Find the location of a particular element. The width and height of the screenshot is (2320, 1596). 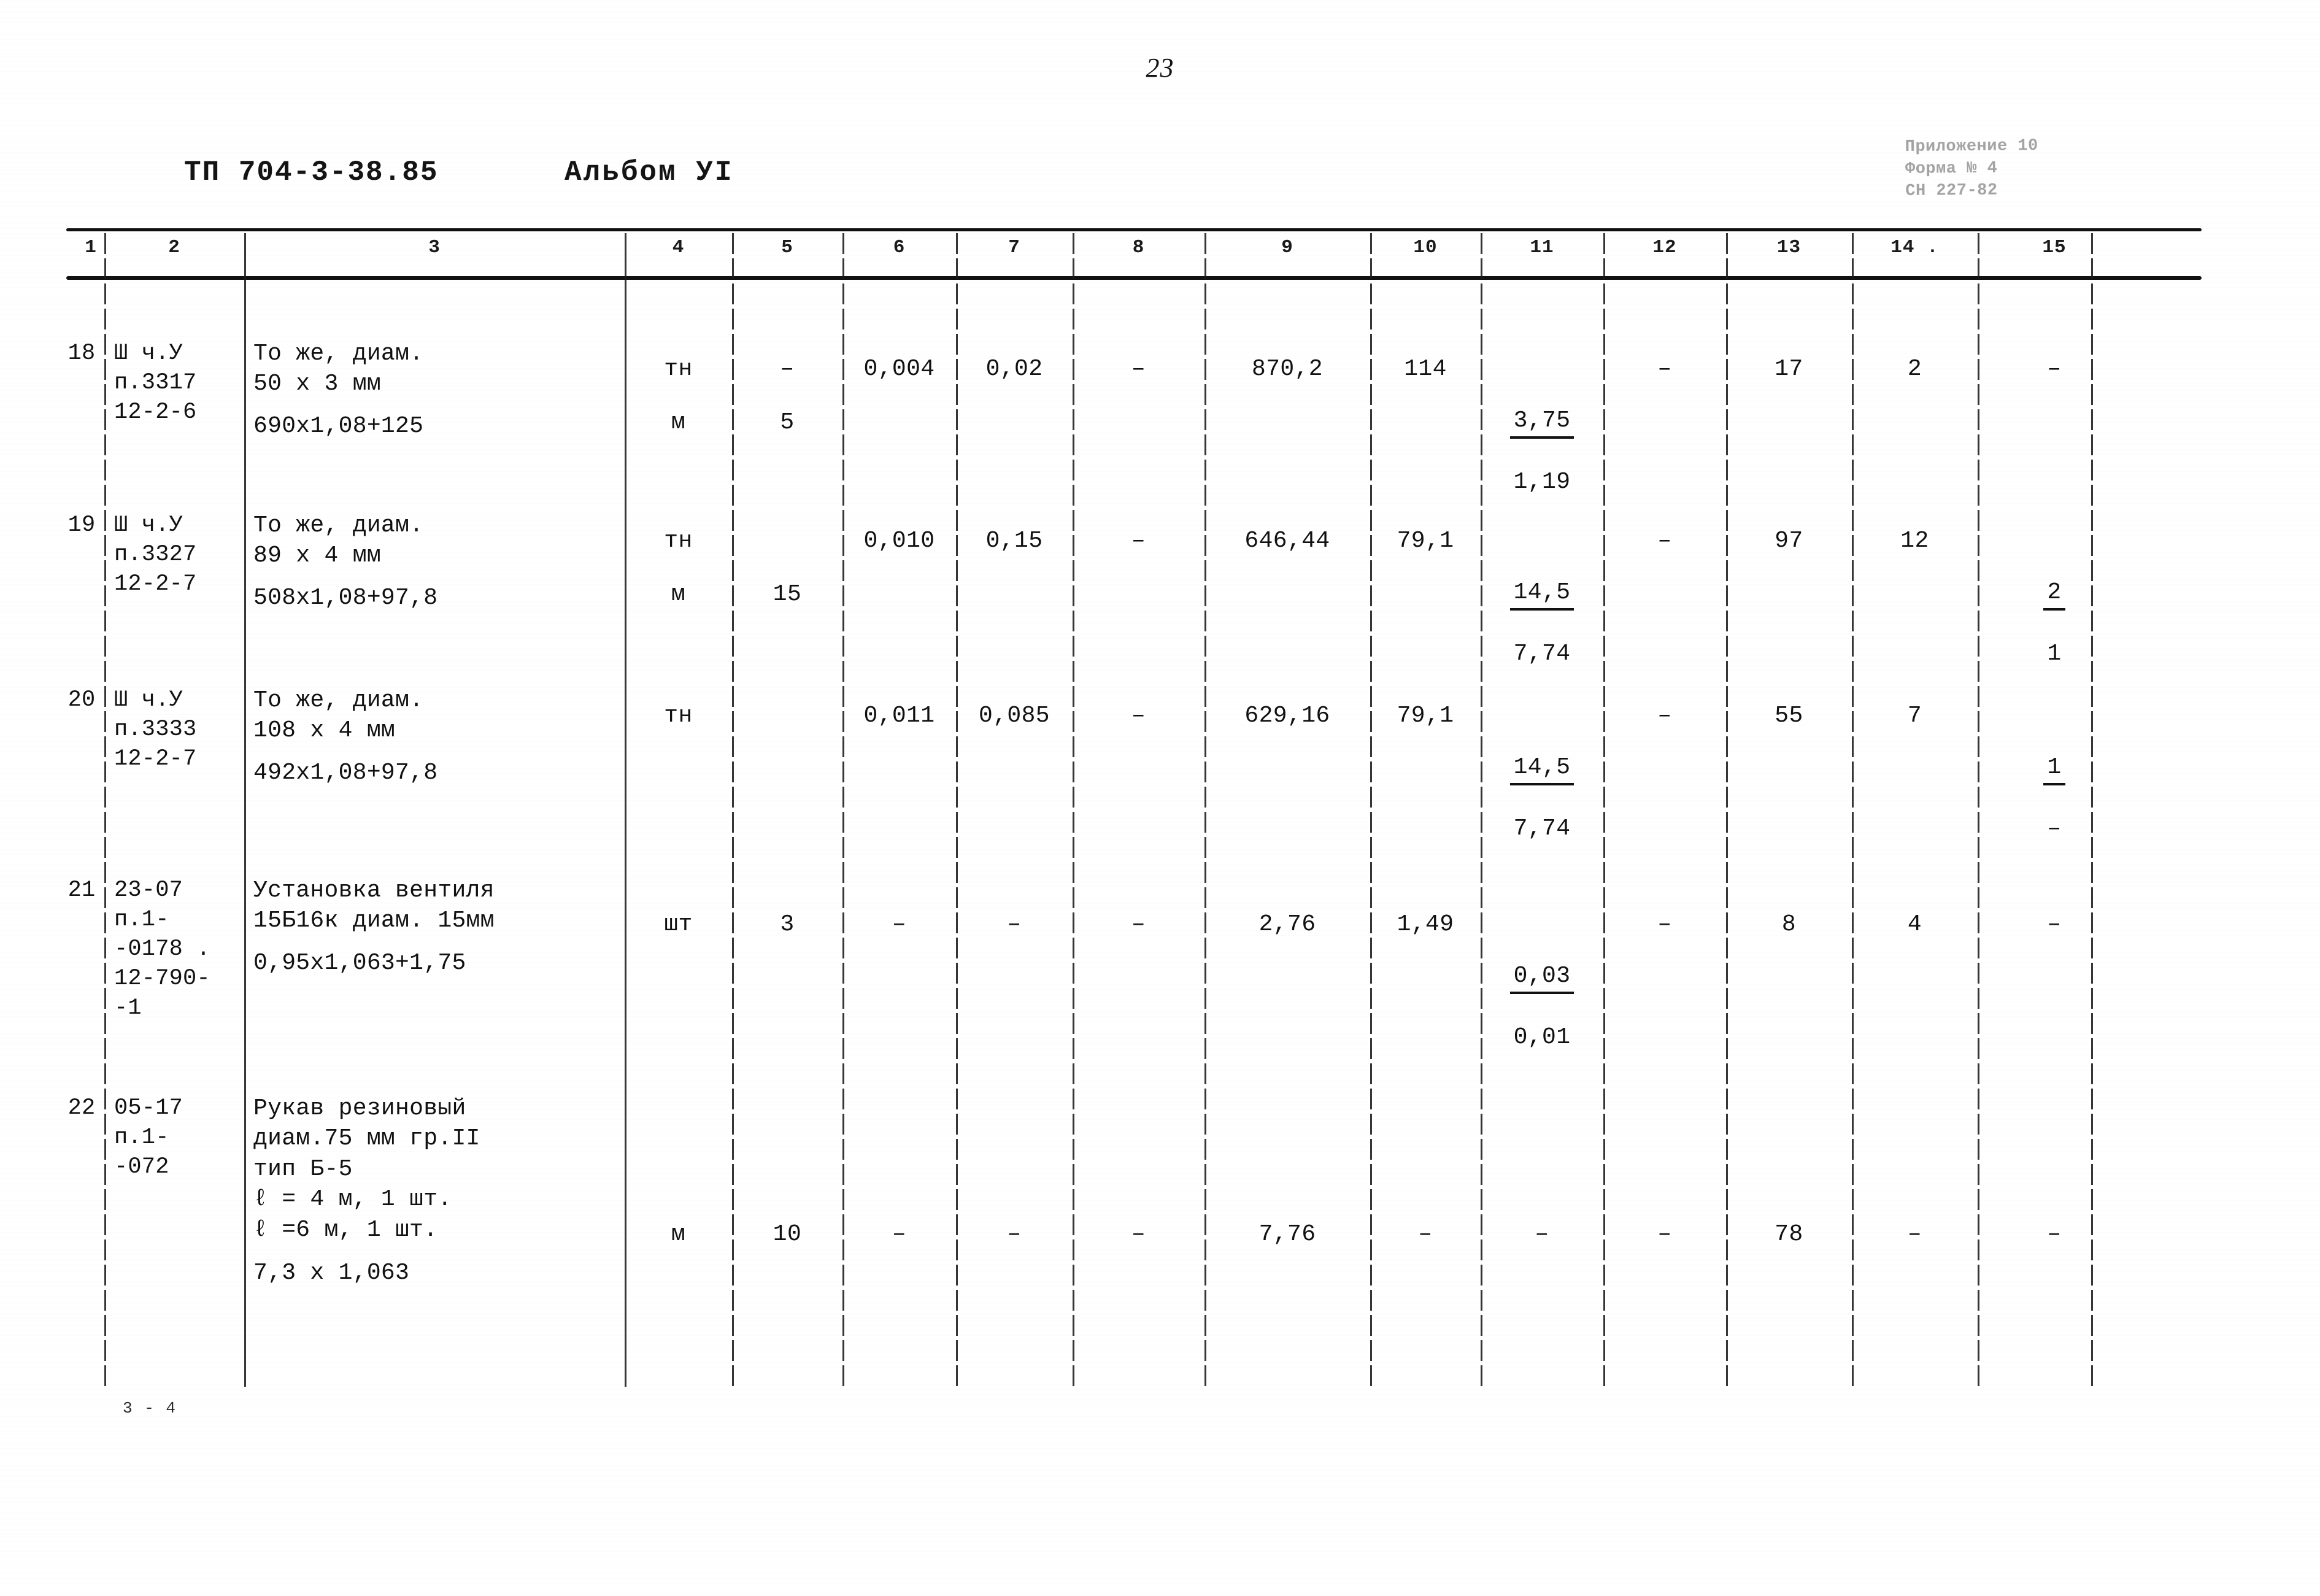

document-code: ТП 704-3-38.85 is located at coordinates (311, 172).